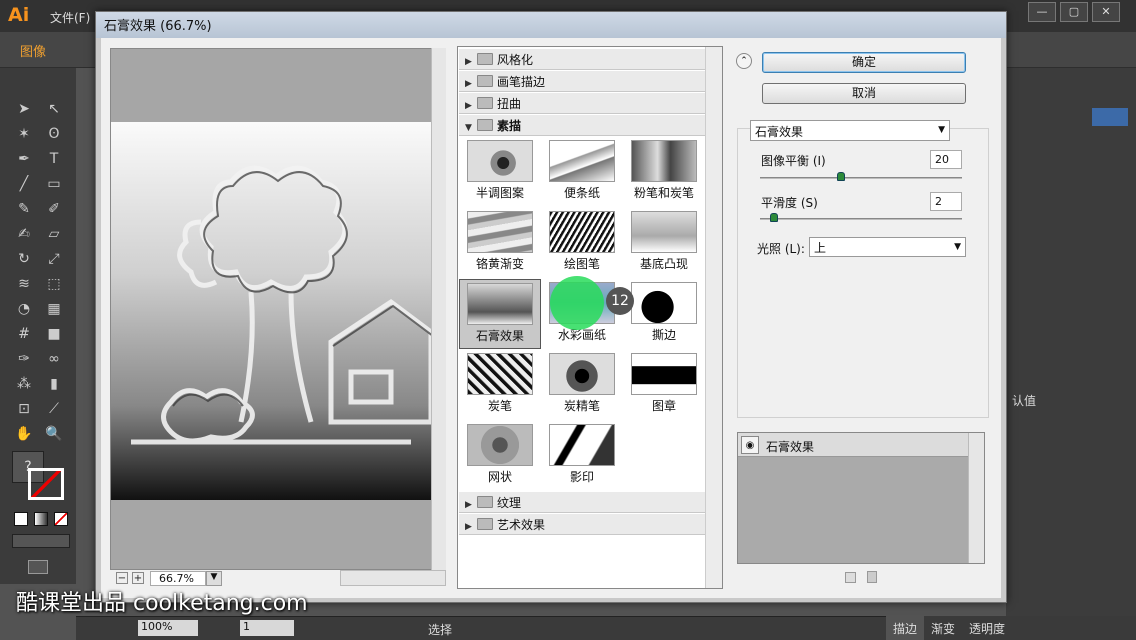 The height and width of the screenshot is (640, 1136). Describe the element at coordinates (499, 477) in the screenshot. I see `filter-thumb-label: 网状` at that location.